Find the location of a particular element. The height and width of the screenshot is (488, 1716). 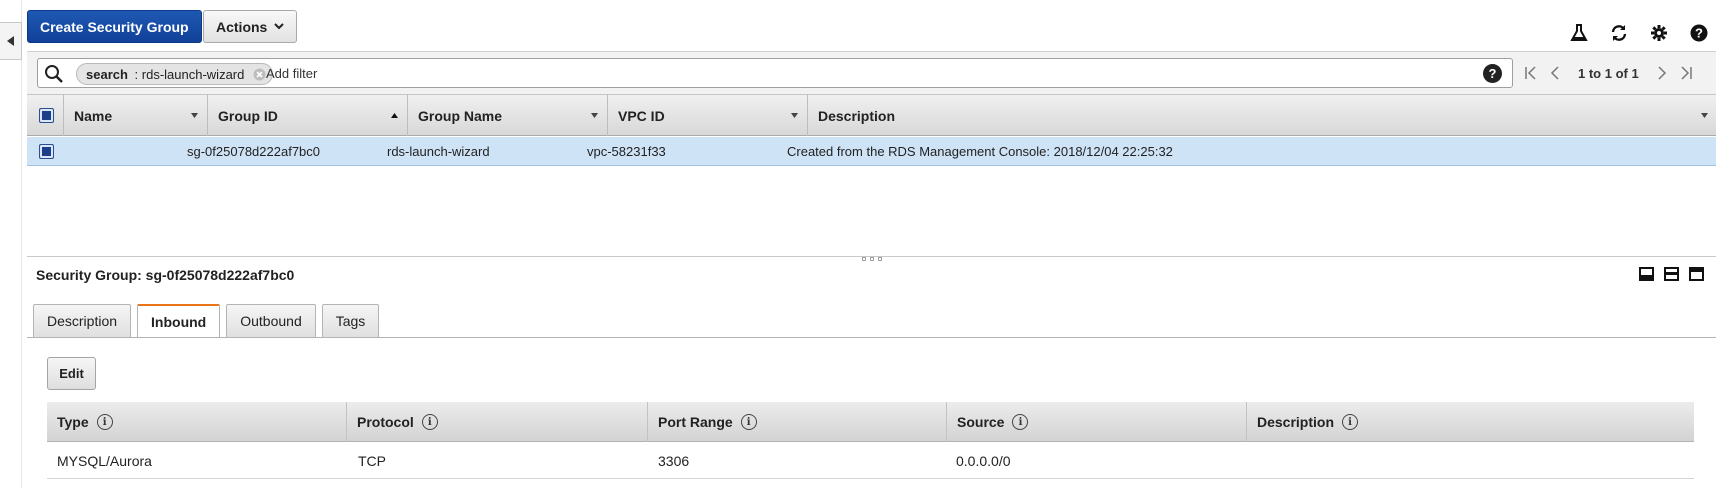

detail-tabs: Description Inbound Outbound Tags is located at coordinates (206, 321).